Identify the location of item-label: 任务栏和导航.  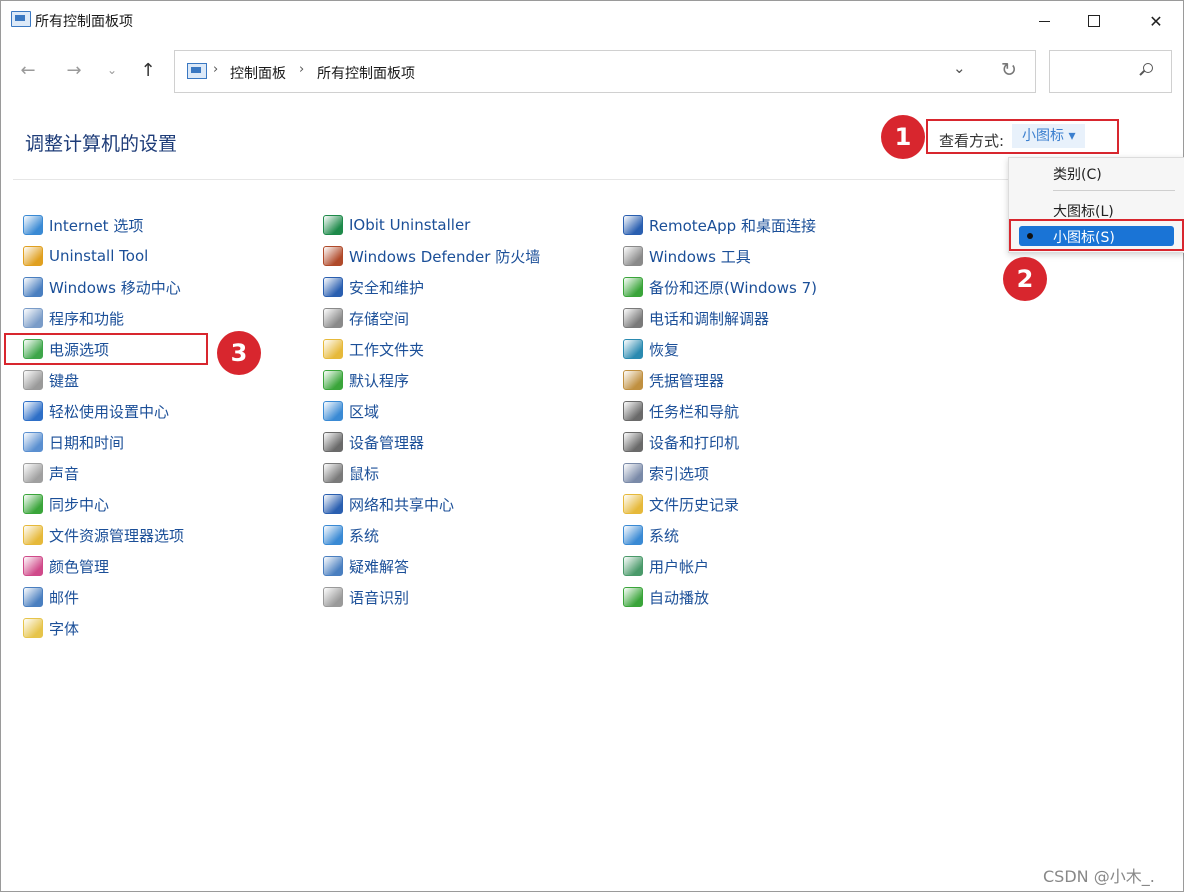
(694, 411).